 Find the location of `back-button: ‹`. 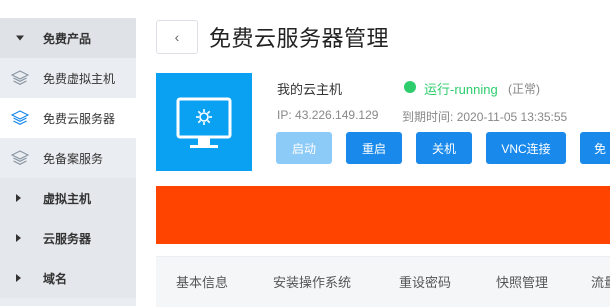

back-button: ‹ is located at coordinates (177, 37).